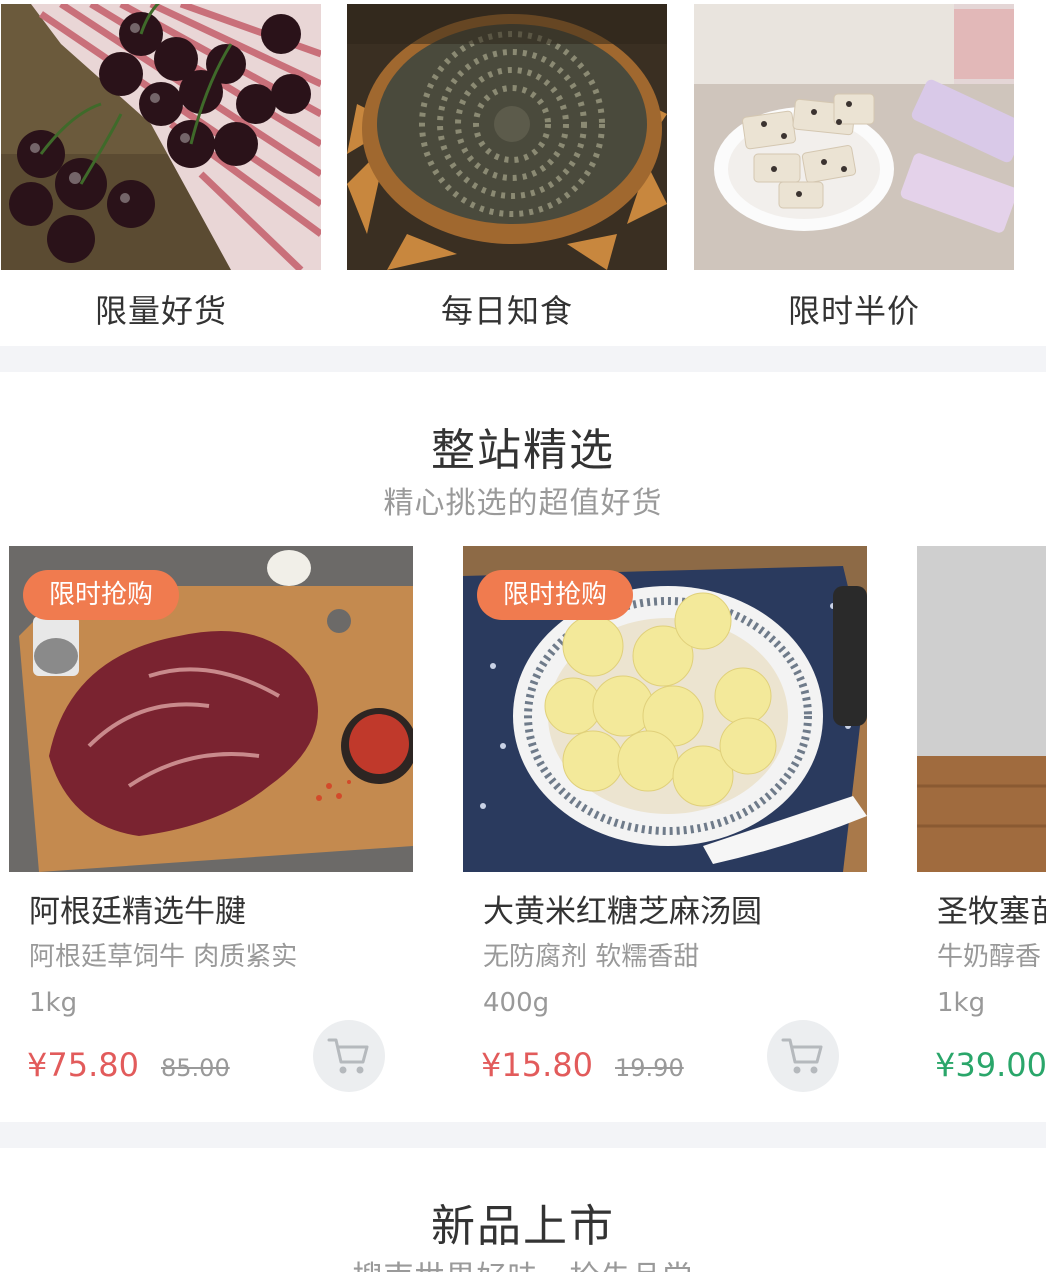  Describe the element at coordinates (161, 137) in the screenshot. I see `cherries-image` at that location.